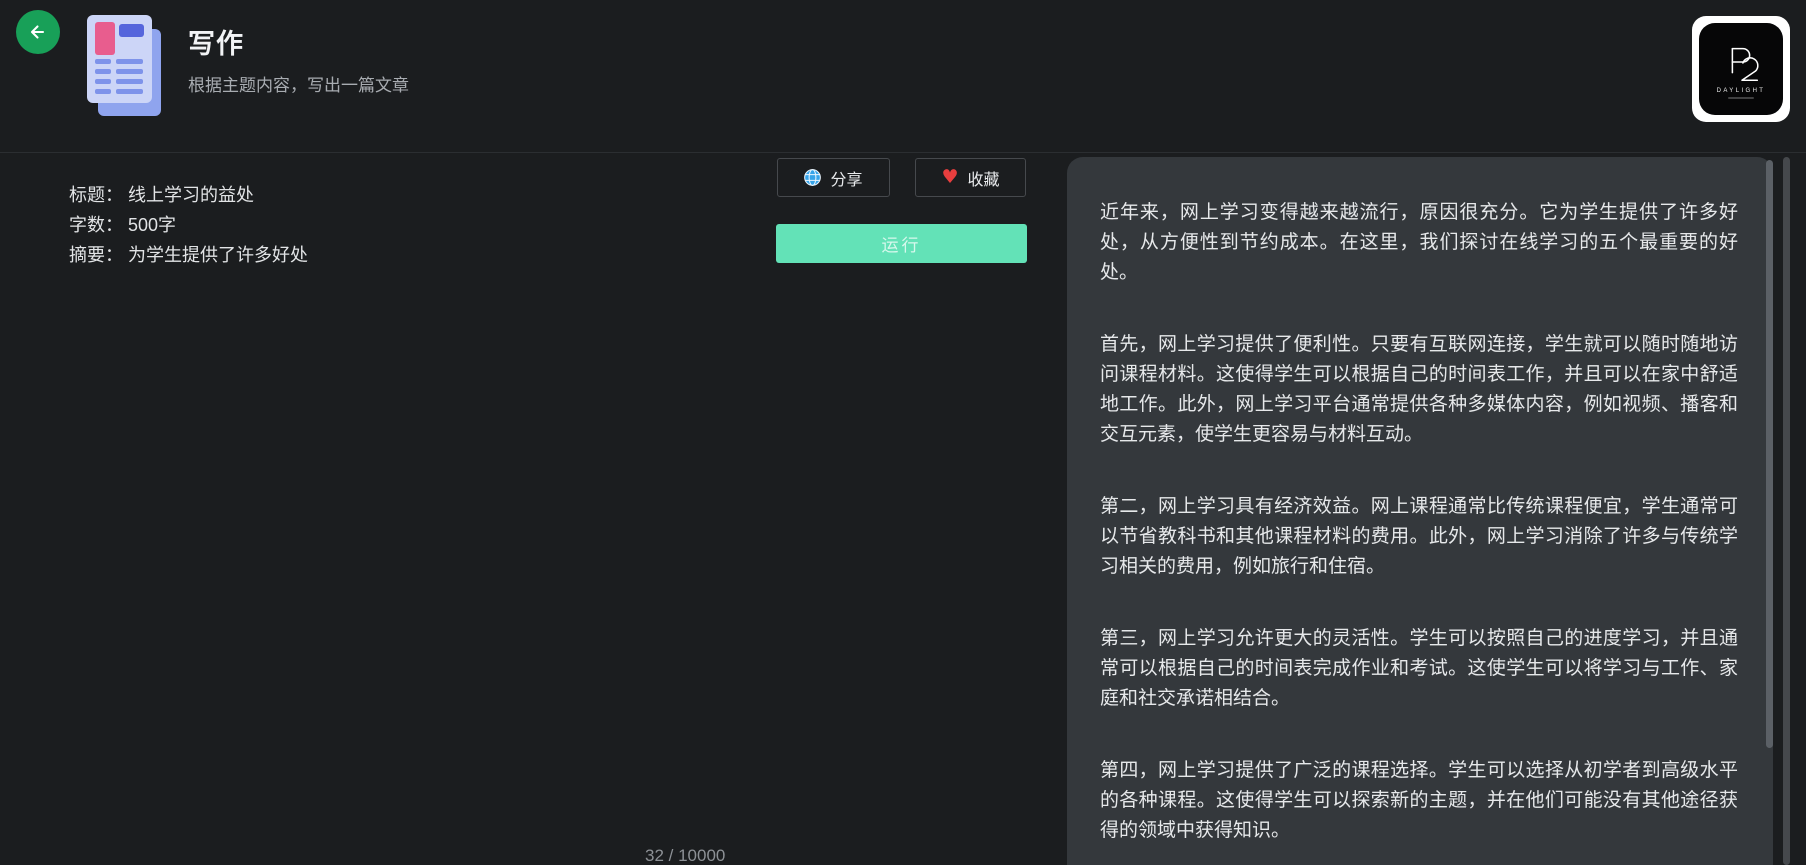 The height and width of the screenshot is (865, 1806). What do you see at coordinates (813, 177) in the screenshot?
I see `globe-icon` at bounding box center [813, 177].